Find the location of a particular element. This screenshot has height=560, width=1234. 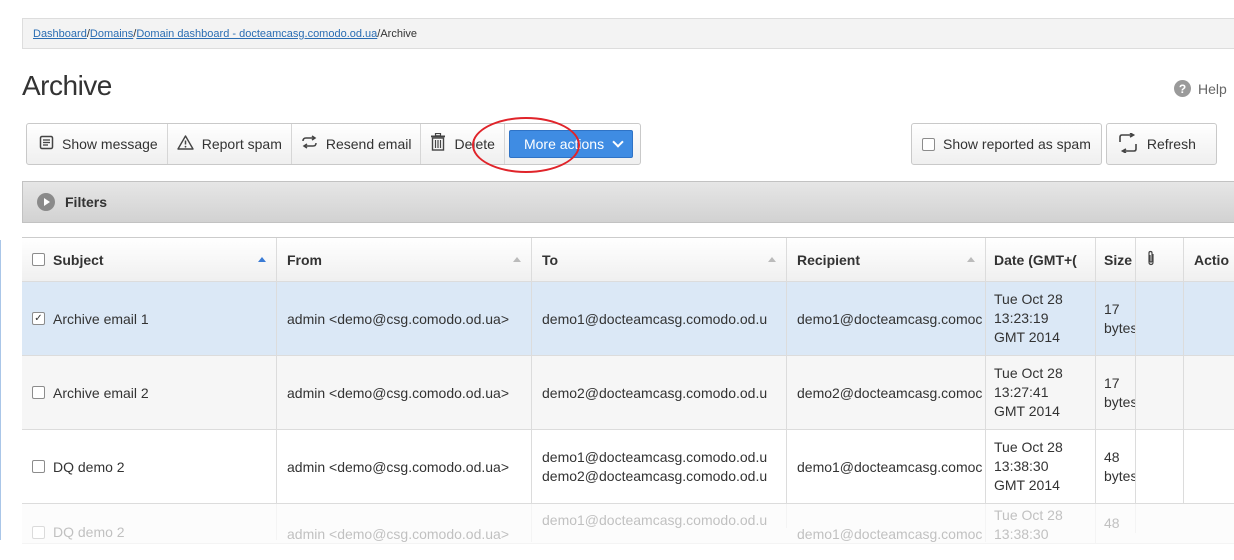

resend-email-label: Resend email is located at coordinates (368, 144).